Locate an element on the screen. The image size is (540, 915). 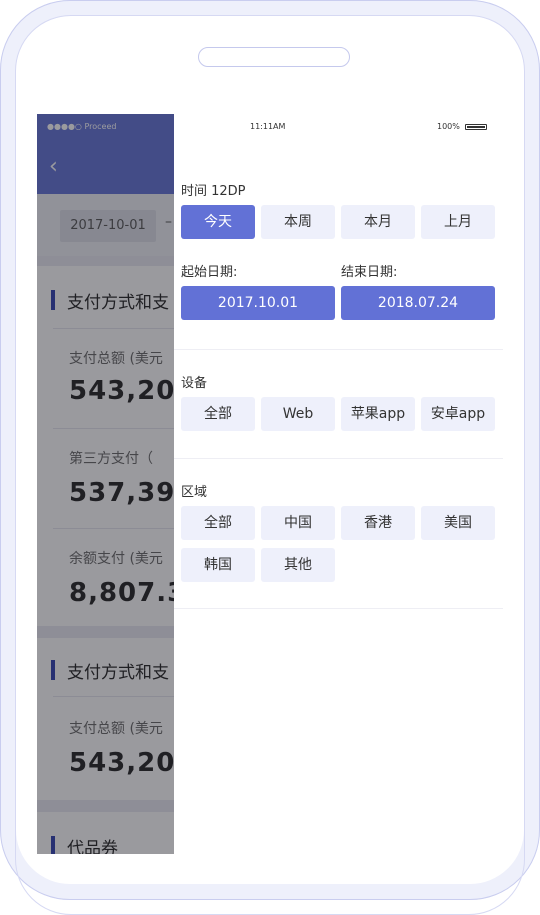
device-label: 设备 is located at coordinates (194, 383).